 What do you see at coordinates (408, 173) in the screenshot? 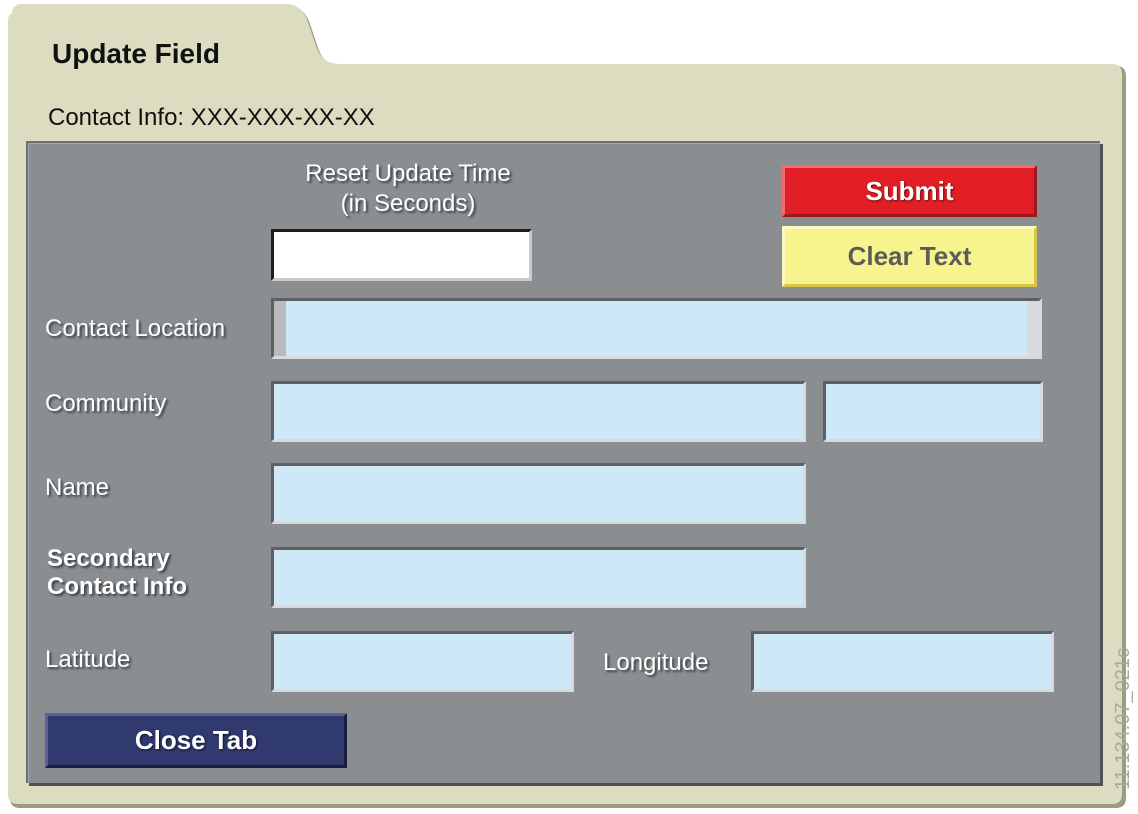
I see `reset-label-line1: Reset Update Time` at bounding box center [408, 173].